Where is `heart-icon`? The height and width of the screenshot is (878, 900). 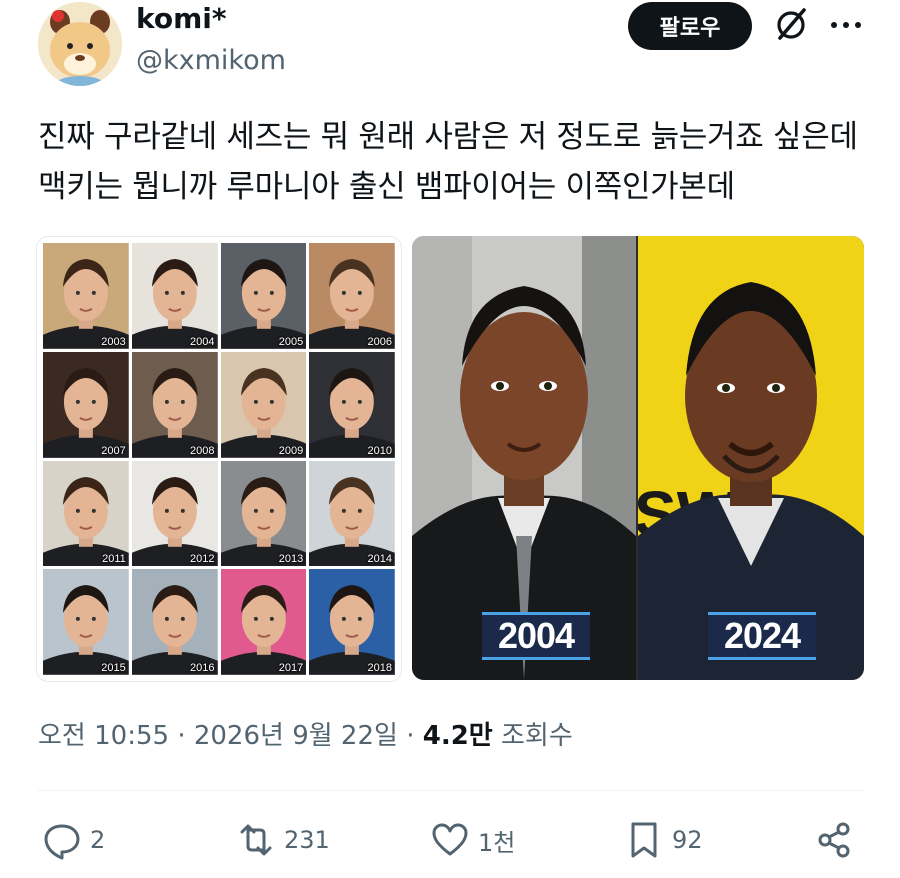
heart-icon is located at coordinates (450, 839).